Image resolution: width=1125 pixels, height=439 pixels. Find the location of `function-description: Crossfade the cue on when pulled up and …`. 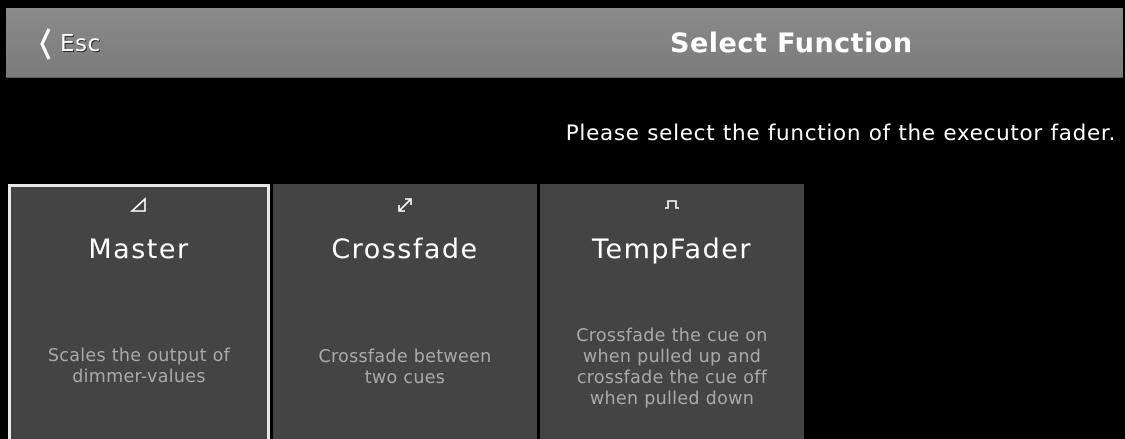

function-description: Crossfade the cue on when pulled up and … is located at coordinates (672, 367).